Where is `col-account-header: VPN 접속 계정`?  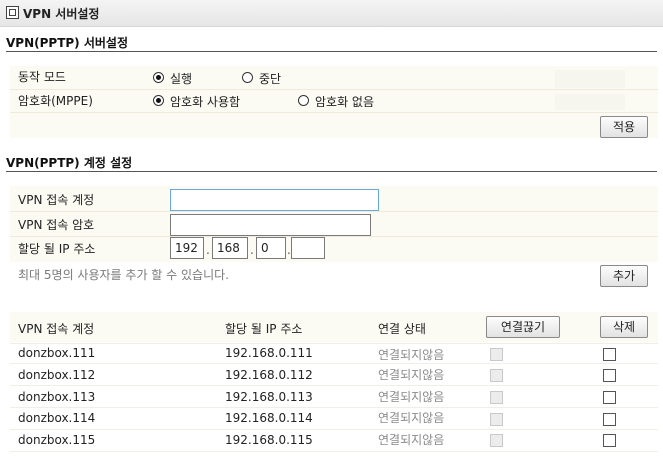 col-account-header: VPN 접속 계정 is located at coordinates (56, 329).